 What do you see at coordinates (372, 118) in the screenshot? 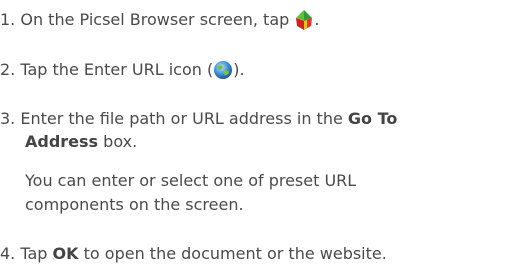
I see `step-3-bold-go-to: Go To` at bounding box center [372, 118].